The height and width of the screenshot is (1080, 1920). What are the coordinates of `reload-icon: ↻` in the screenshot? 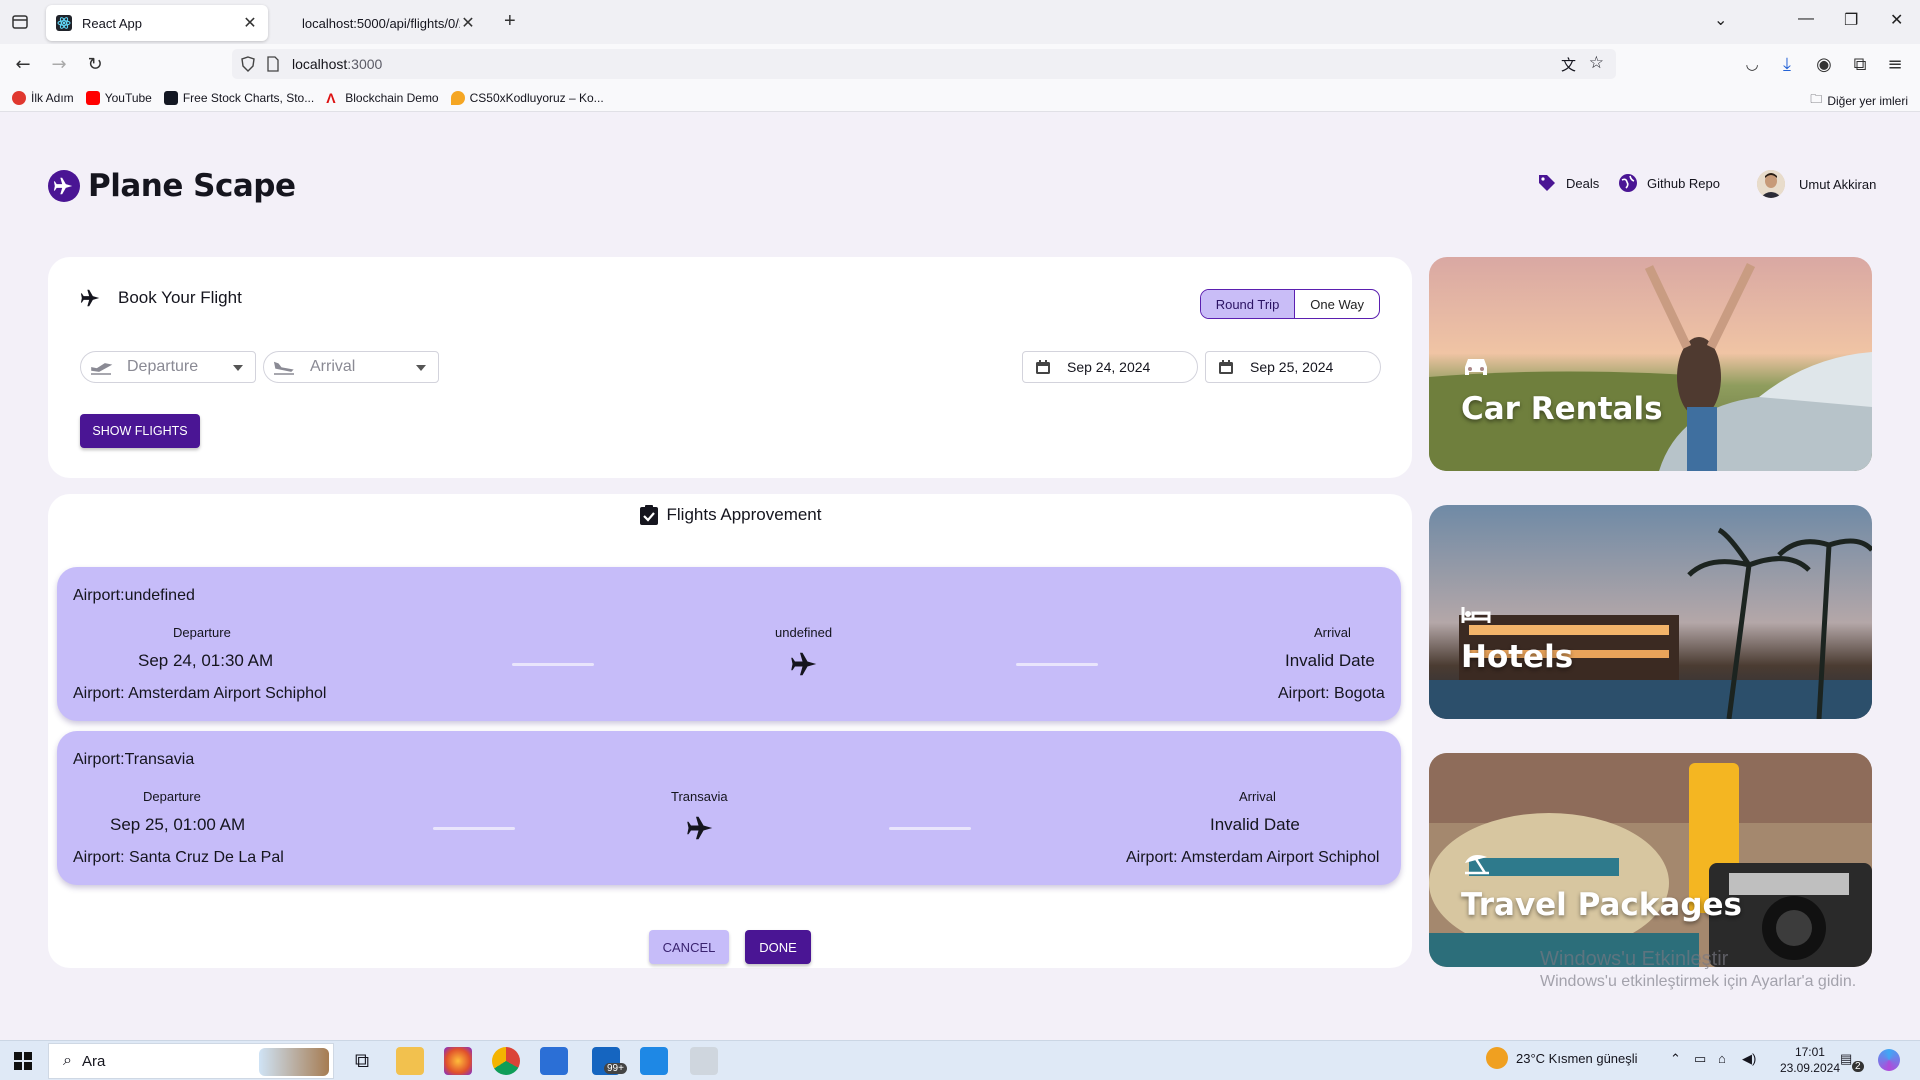 It's located at (95, 64).